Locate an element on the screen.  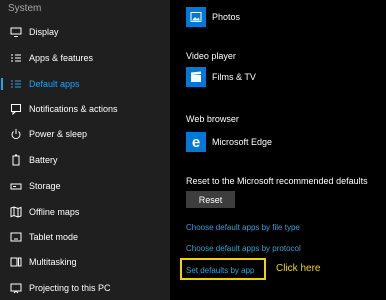
web-browser-app: e Microsoft Edge is located at coordinates (229, 142).